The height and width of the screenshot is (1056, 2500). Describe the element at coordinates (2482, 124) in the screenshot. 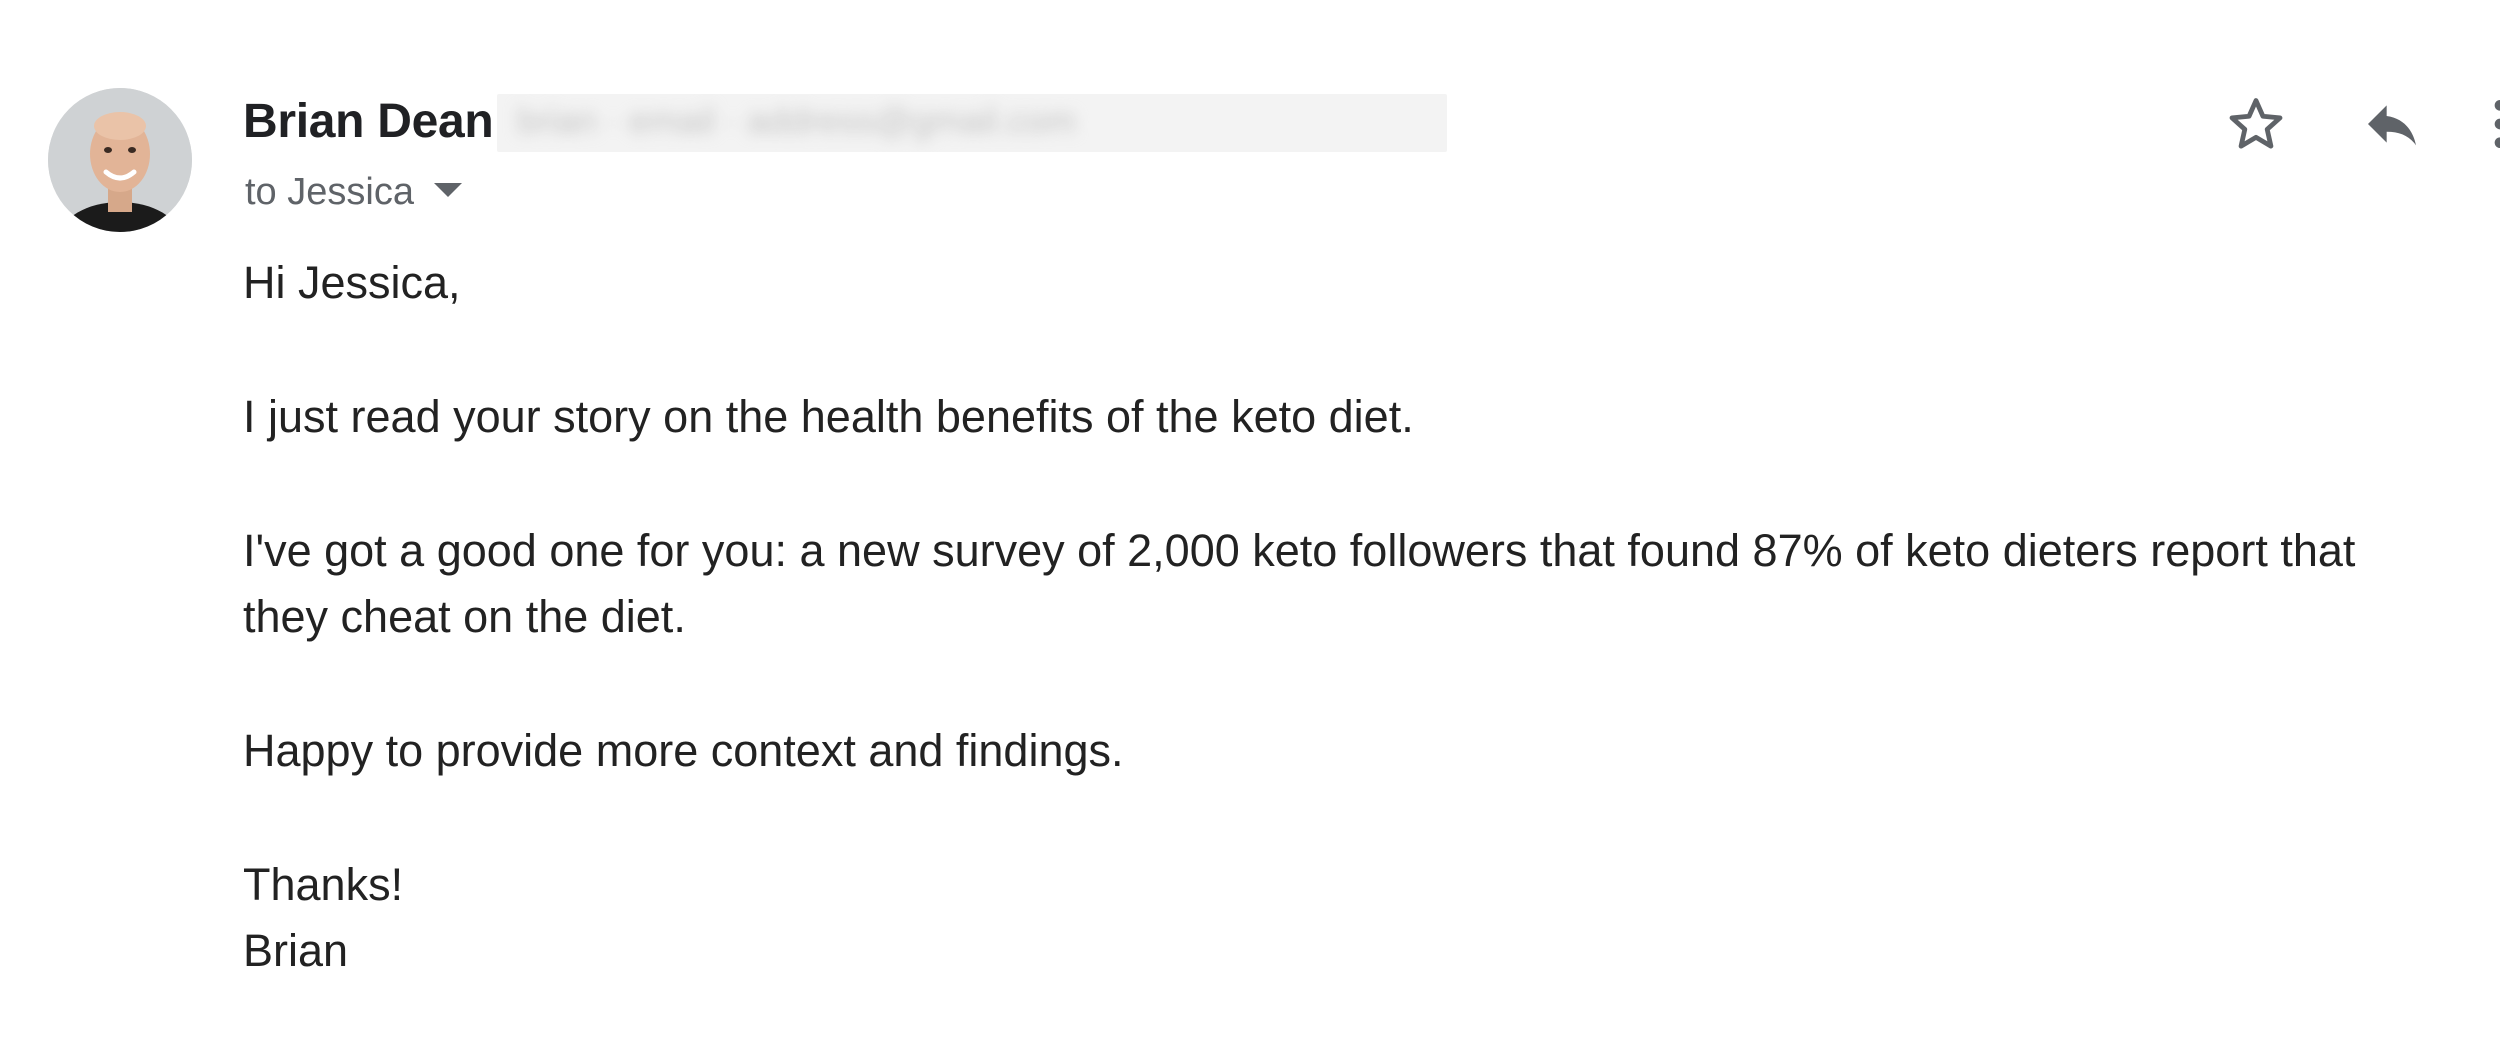

I see `more-options-button` at that location.